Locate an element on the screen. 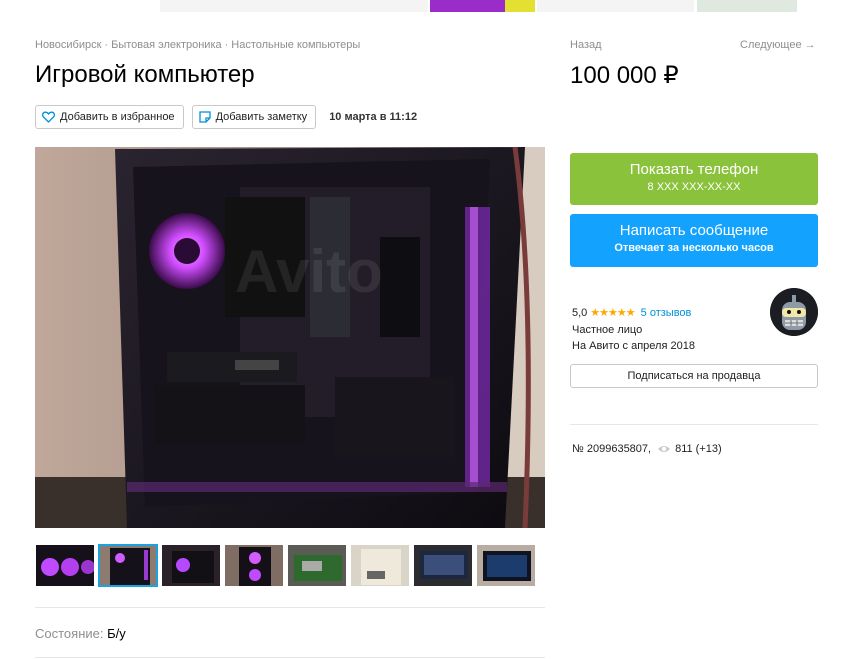 This screenshot has width=858, height=659. next-link: Следующее → is located at coordinates (778, 45).